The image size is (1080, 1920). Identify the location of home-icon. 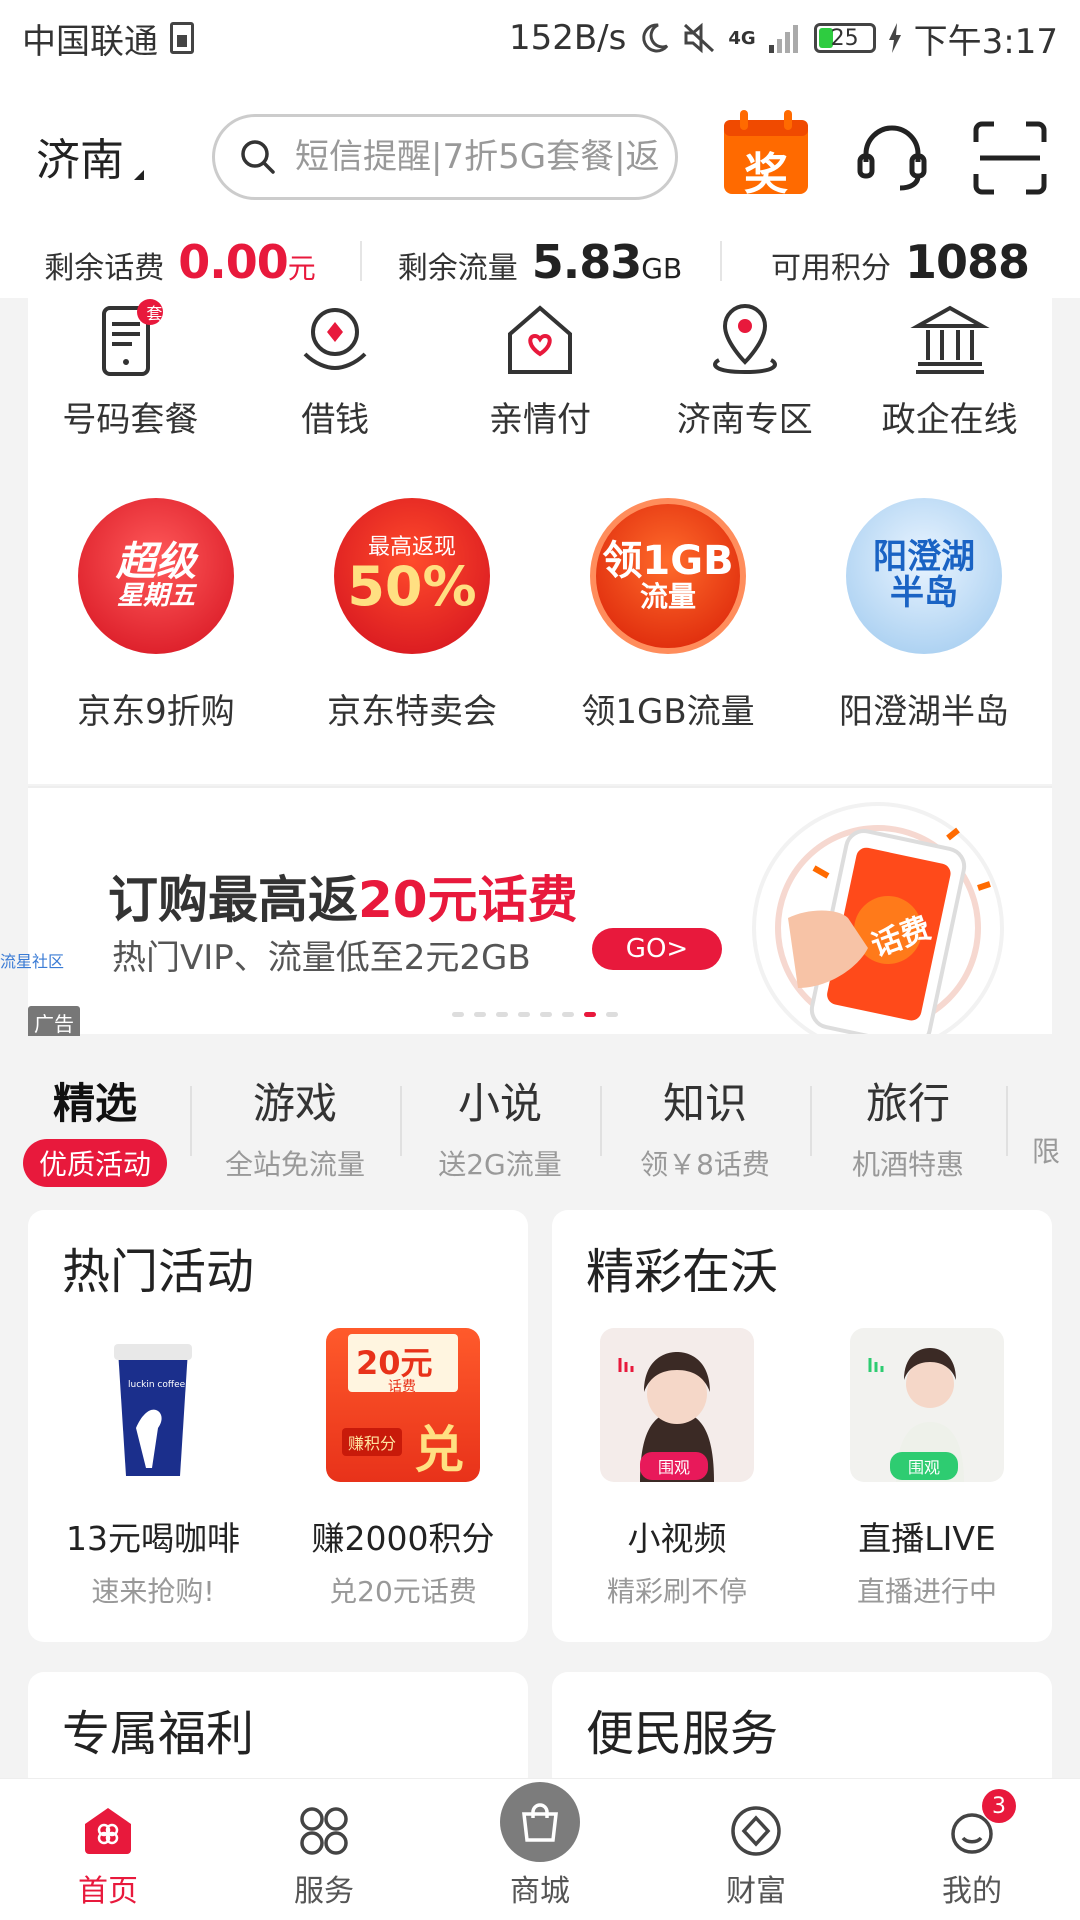
(108, 1831).